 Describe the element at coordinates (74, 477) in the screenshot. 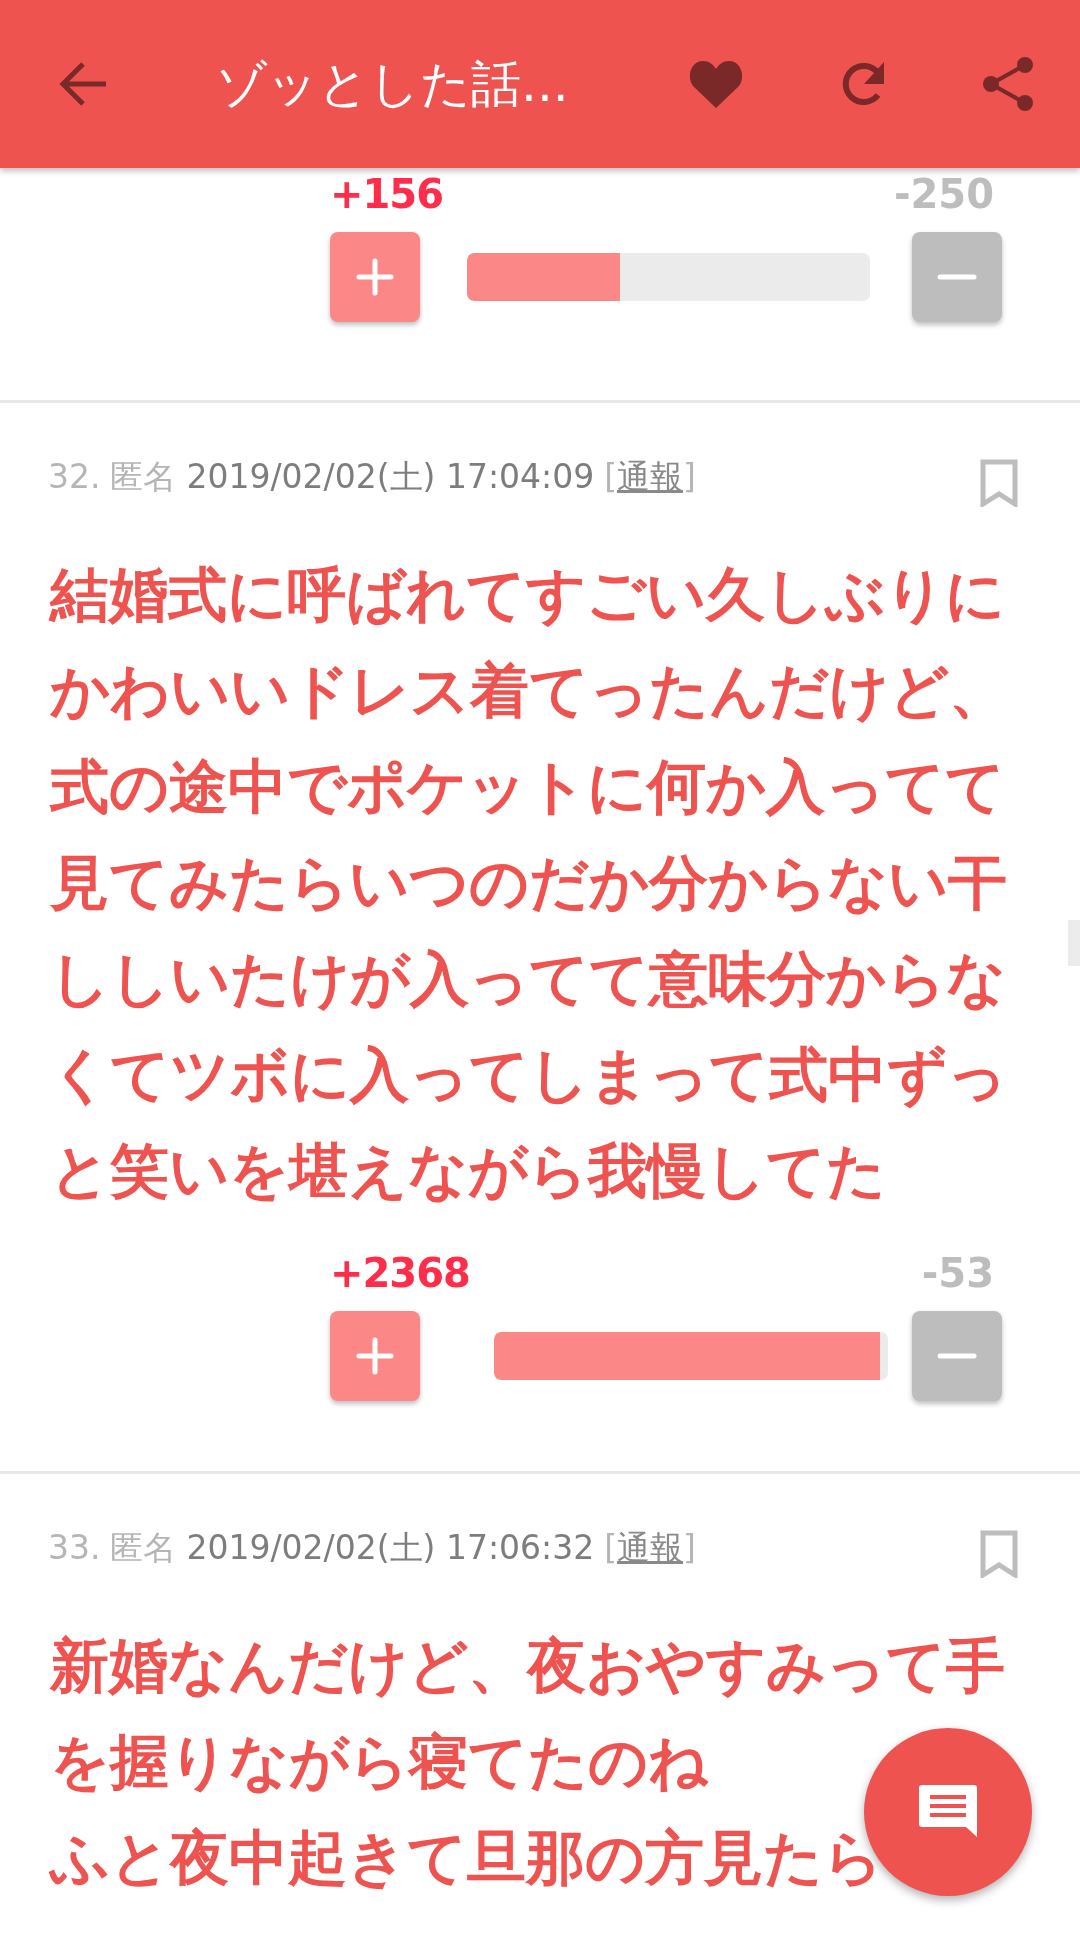

I see `comment-number: 32.` at that location.